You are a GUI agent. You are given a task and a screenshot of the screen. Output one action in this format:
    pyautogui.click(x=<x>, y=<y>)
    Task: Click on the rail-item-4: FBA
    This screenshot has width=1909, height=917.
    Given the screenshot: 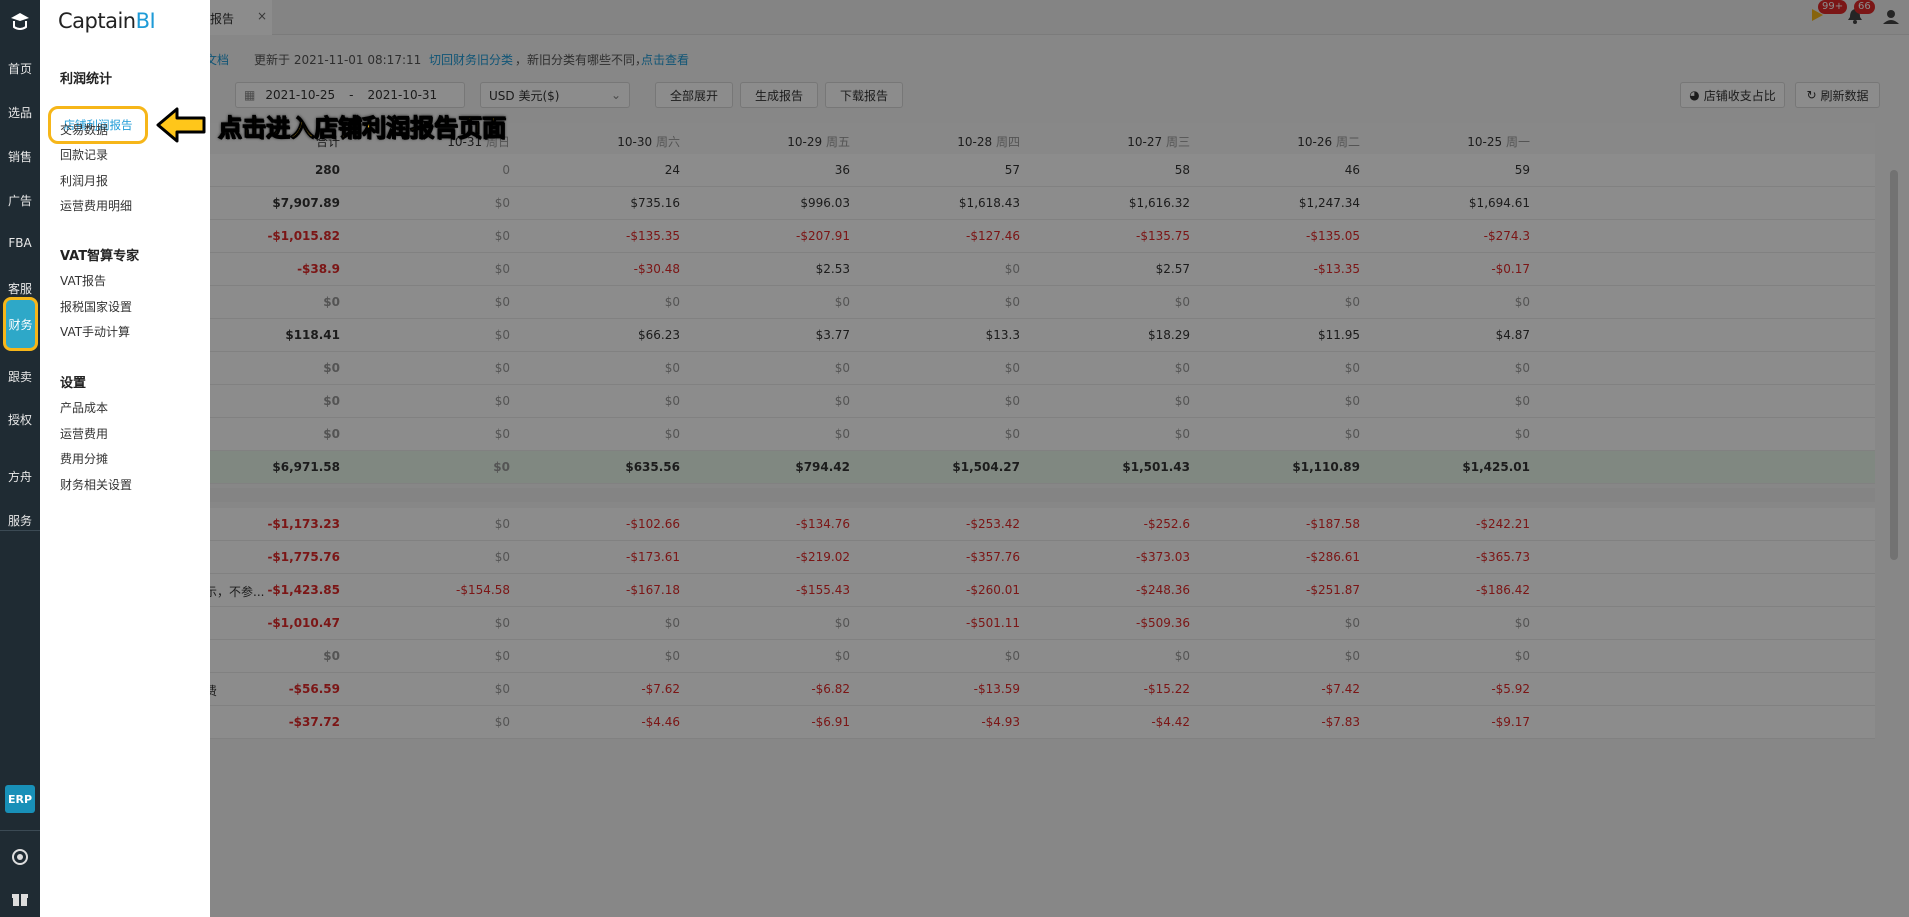 What is the action you would take?
    pyautogui.click(x=20, y=243)
    